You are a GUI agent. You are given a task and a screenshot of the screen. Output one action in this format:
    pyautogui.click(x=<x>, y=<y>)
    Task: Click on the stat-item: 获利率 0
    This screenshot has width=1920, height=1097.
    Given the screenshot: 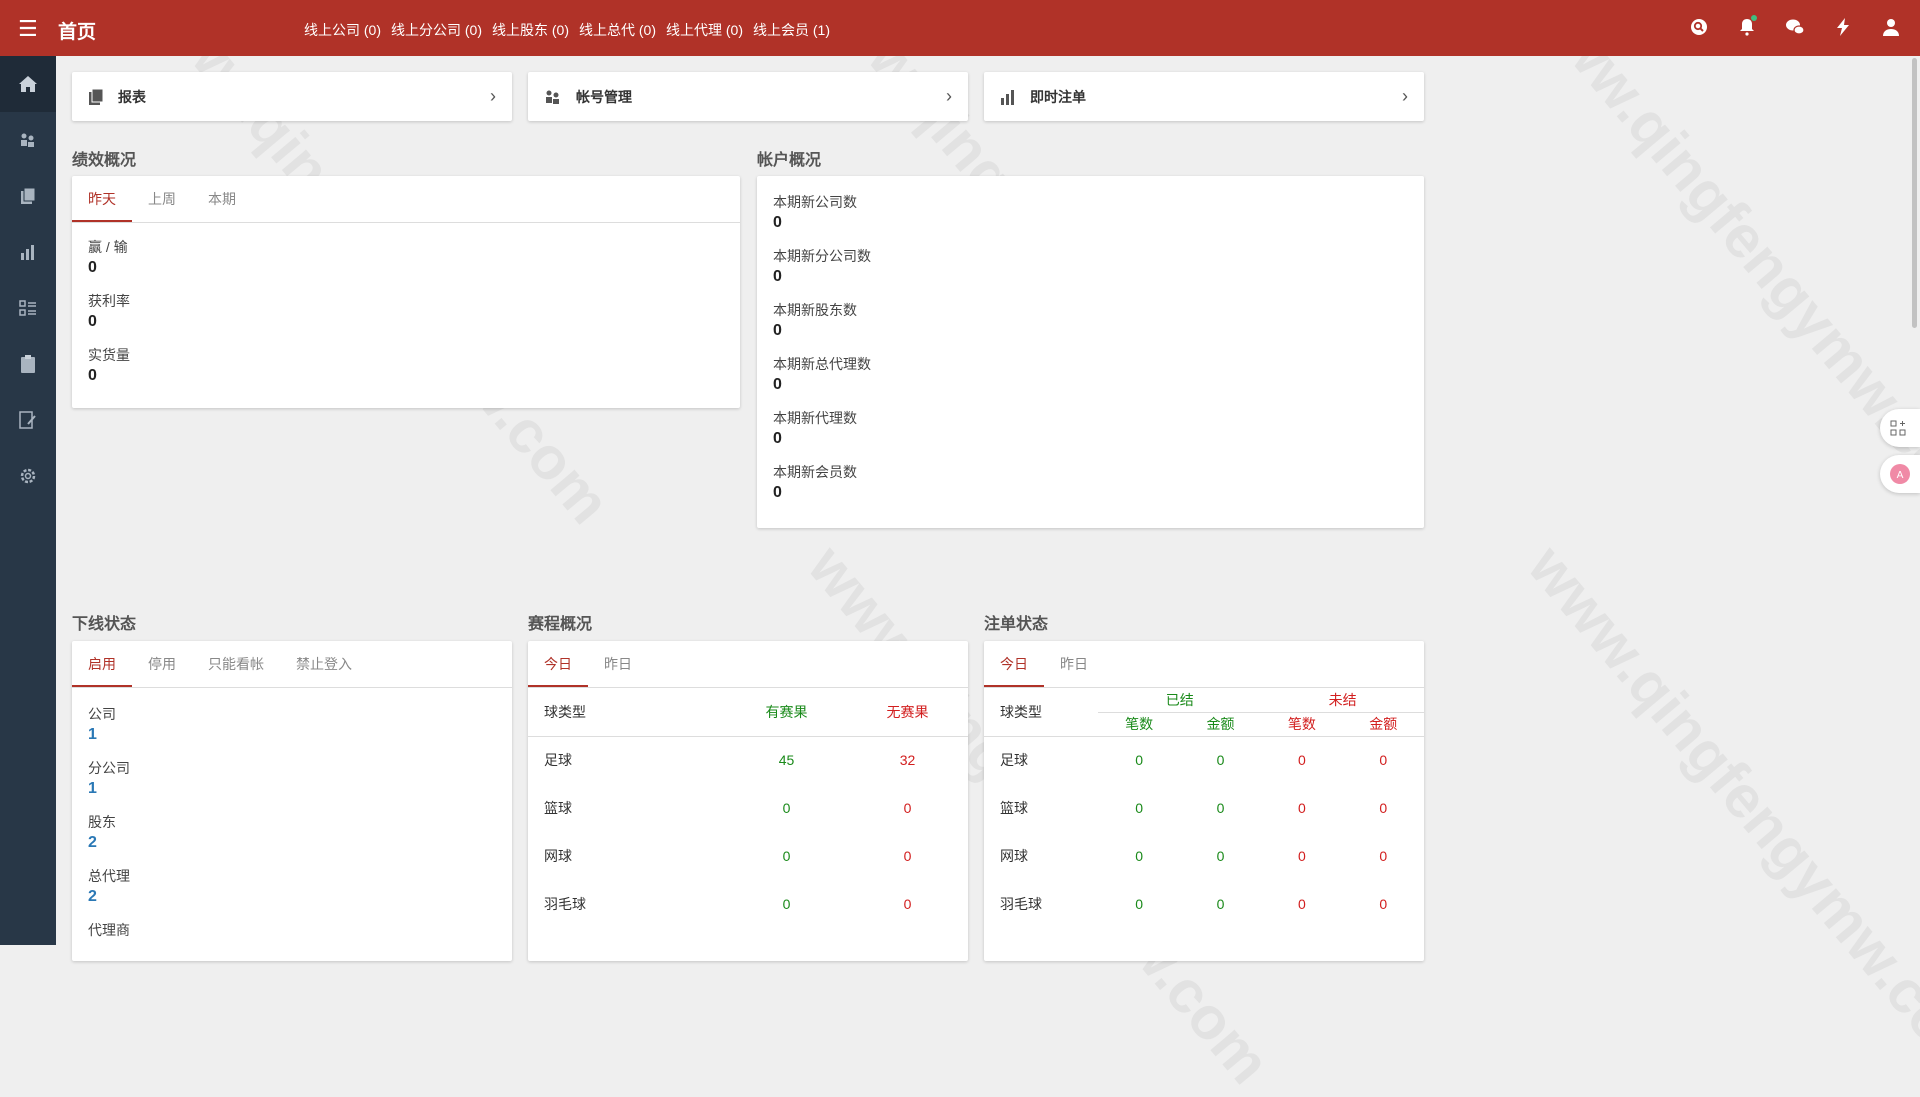 What is the action you would take?
    pyautogui.click(x=406, y=311)
    